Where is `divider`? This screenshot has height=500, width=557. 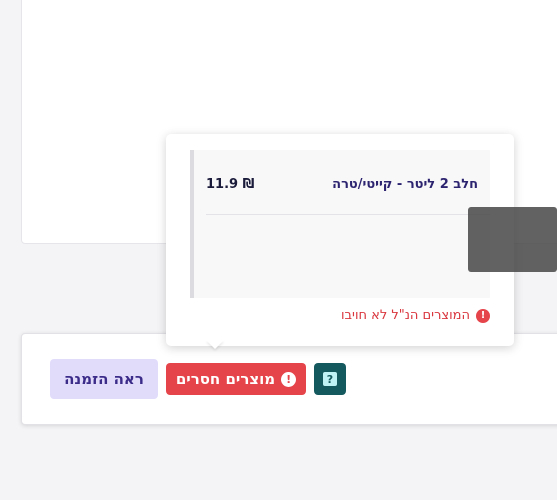
divider is located at coordinates (348, 214).